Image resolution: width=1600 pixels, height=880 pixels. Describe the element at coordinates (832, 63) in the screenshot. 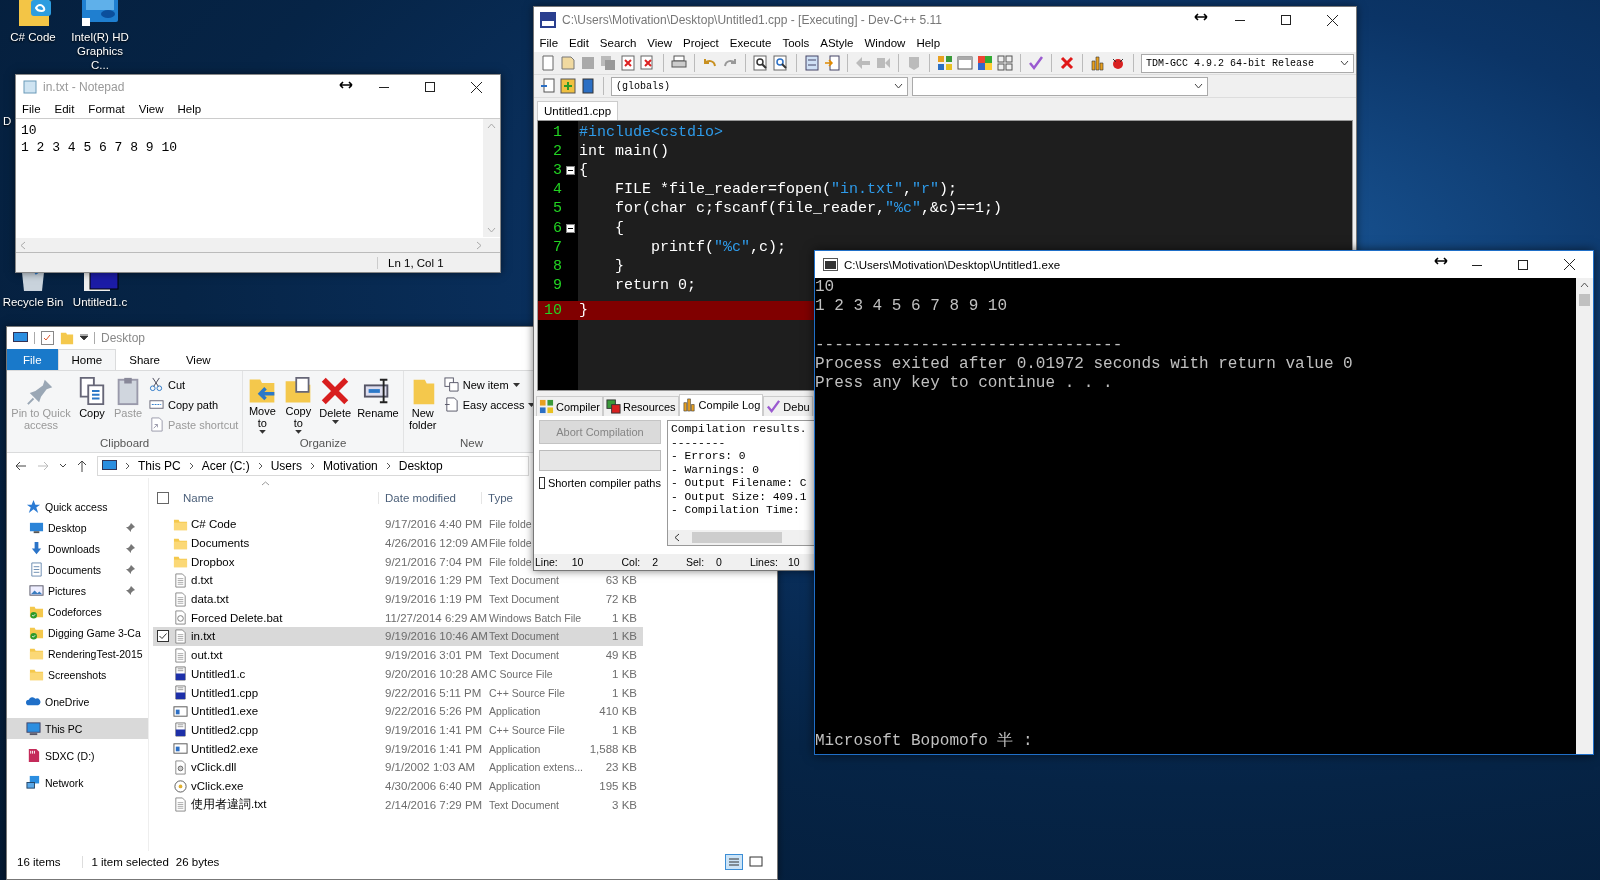

I see `split-icon` at that location.